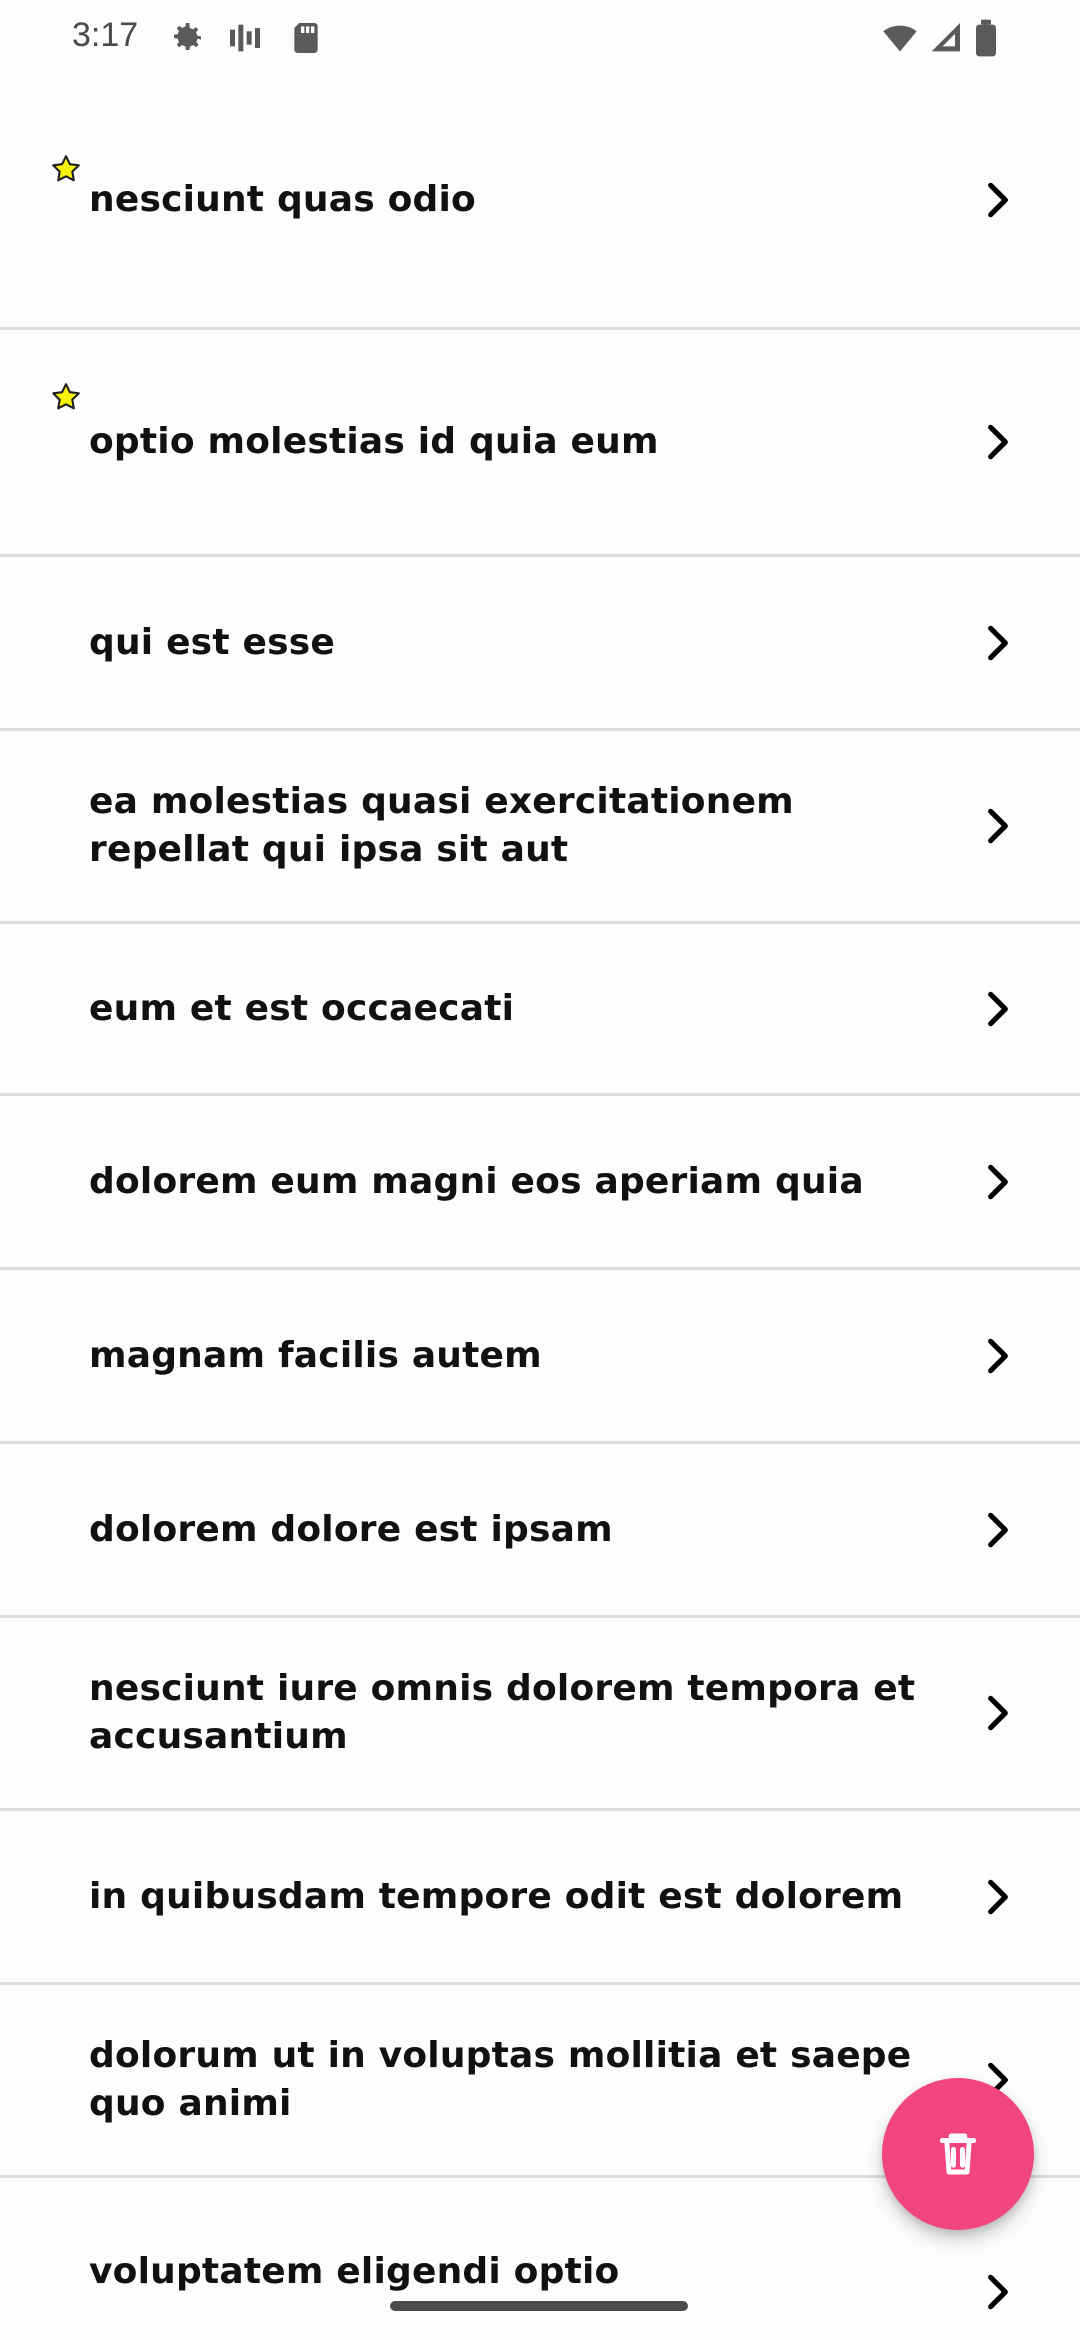 This screenshot has height=2340, width=1080. Describe the element at coordinates (302, 1008) in the screenshot. I see `item-title: eum et est occaecati` at that location.